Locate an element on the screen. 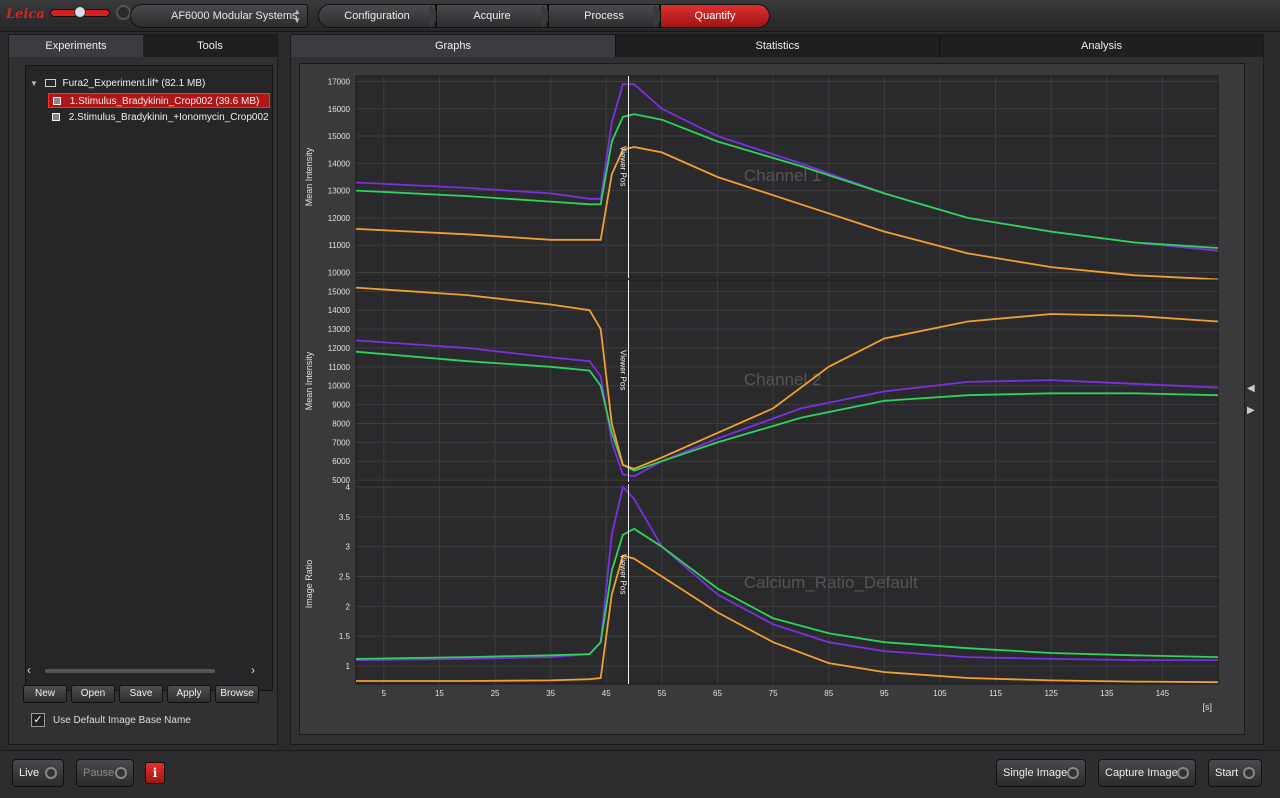  x-tick-label: 75 is located at coordinates (773, 693).